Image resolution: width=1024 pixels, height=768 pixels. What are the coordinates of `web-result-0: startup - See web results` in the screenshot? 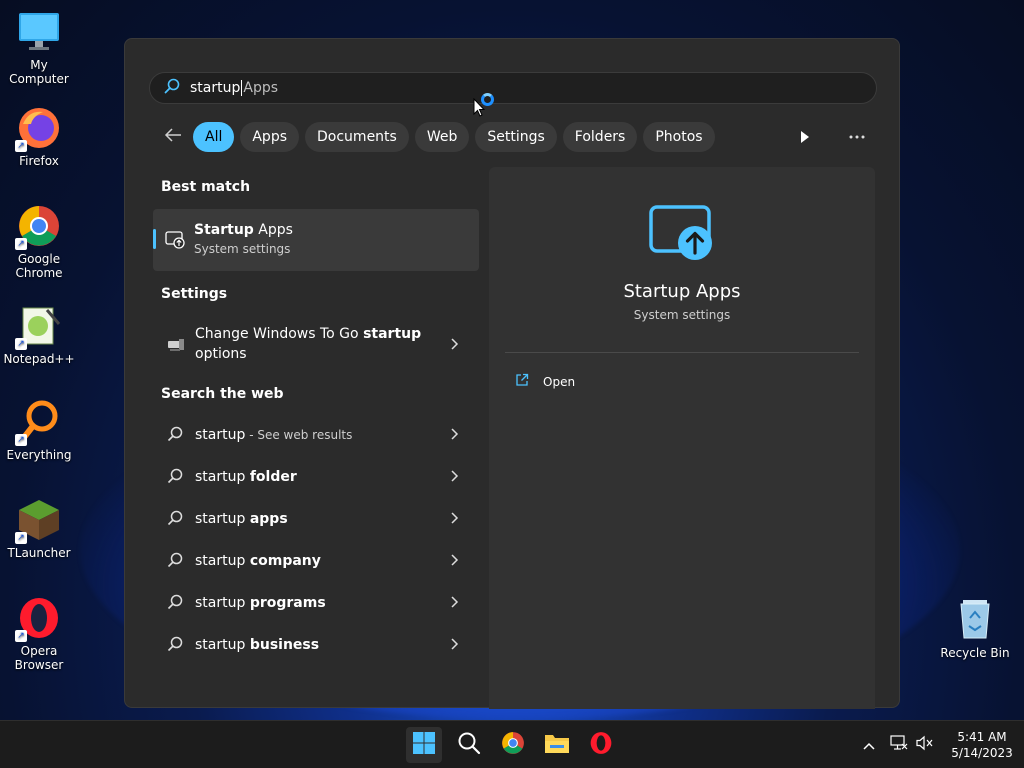 It's located at (316, 435).